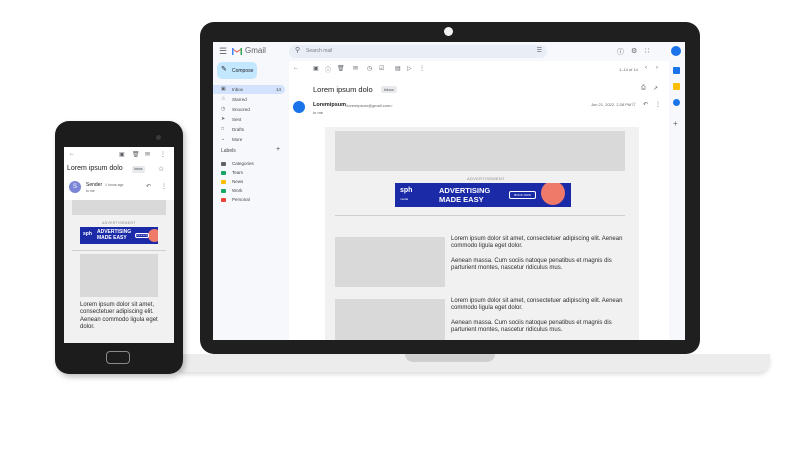 The height and width of the screenshot is (450, 800). I want to click on pencil-icon: ✎, so click(224, 69).